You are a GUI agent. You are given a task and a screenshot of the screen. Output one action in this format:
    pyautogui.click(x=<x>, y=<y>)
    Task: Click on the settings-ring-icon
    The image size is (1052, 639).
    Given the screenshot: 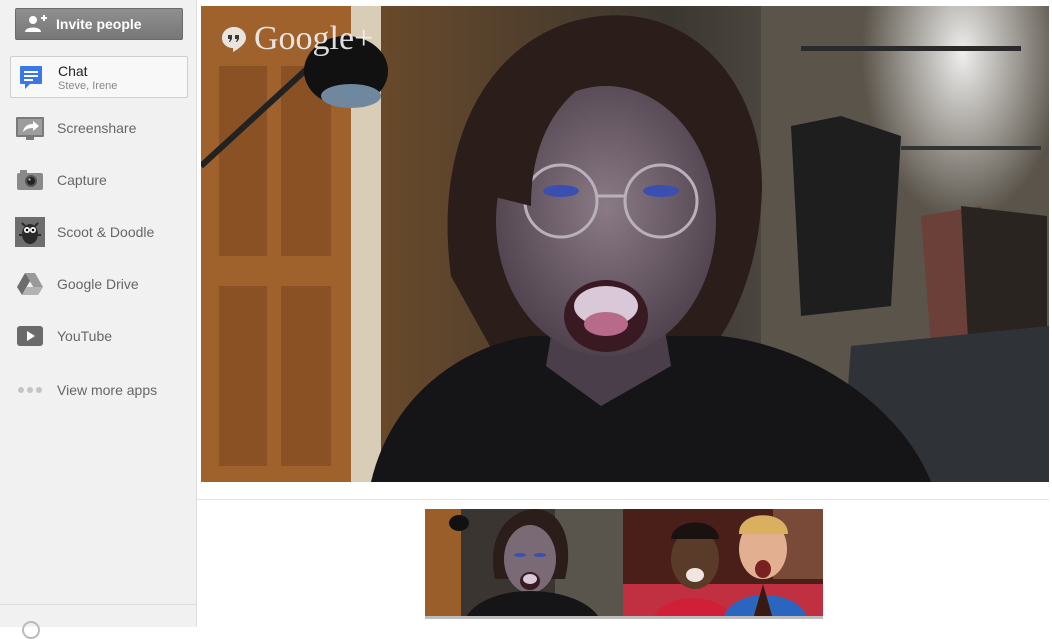 What is the action you would take?
    pyautogui.click(x=31, y=630)
    